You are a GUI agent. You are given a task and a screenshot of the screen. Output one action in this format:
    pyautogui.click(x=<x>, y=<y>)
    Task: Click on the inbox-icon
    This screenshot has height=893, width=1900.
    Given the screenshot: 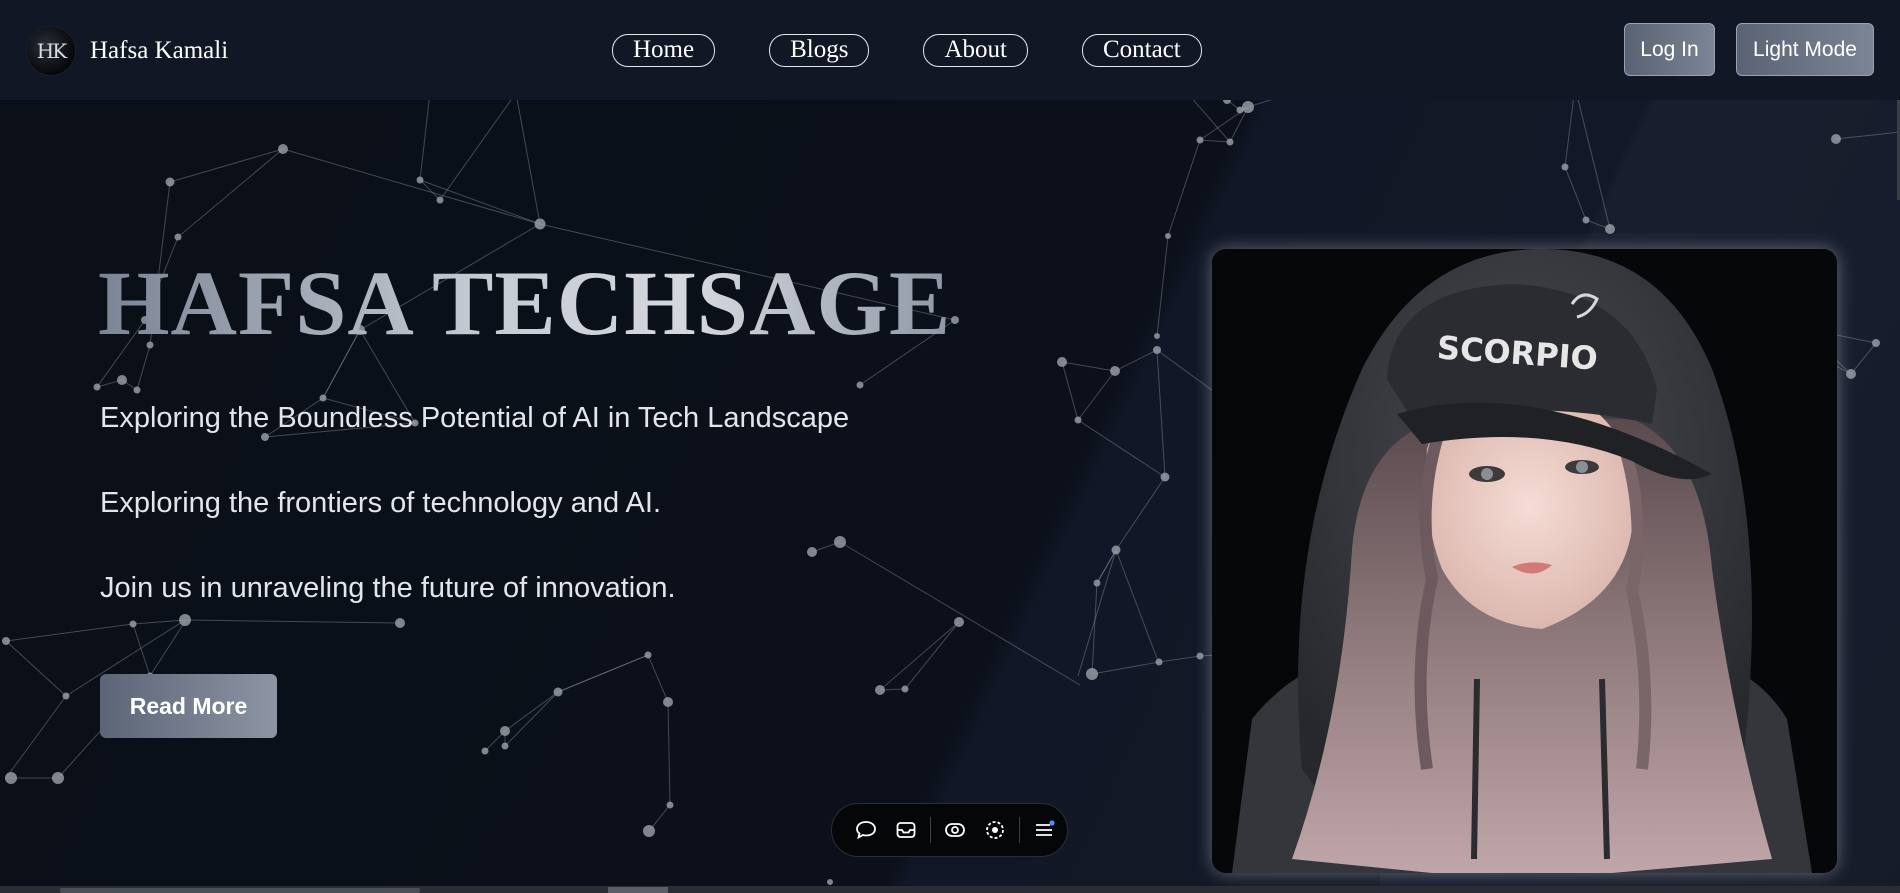 What is the action you would take?
    pyautogui.click(x=906, y=830)
    